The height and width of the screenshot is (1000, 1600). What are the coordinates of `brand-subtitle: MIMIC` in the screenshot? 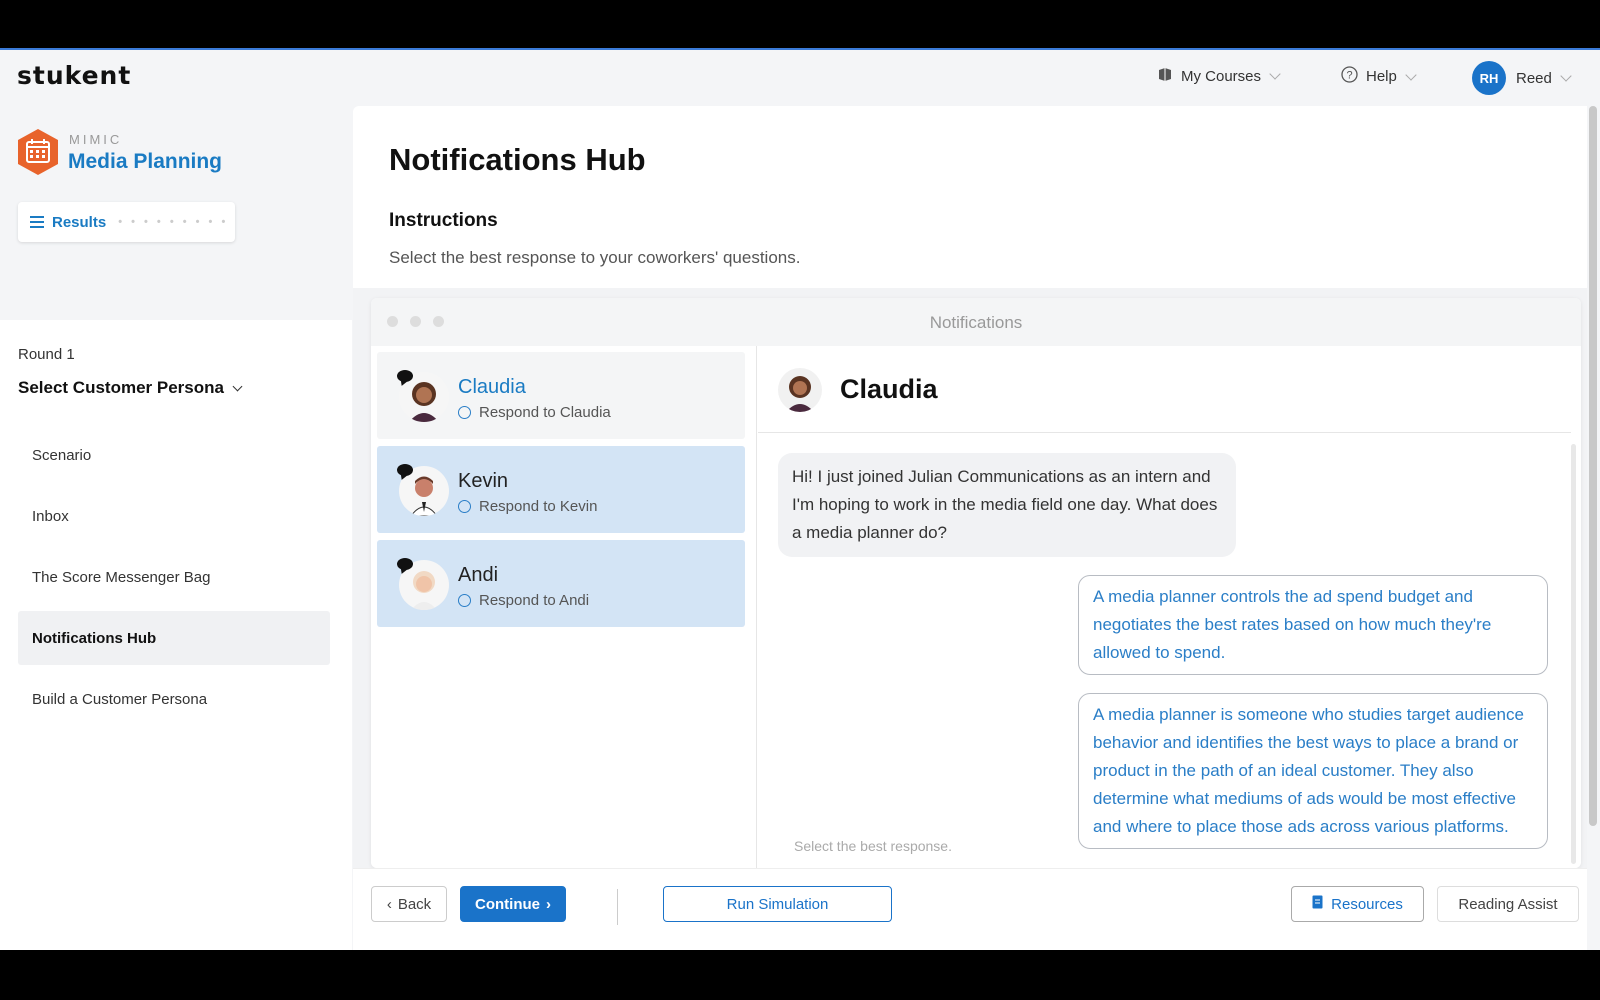 It's located at (96, 139).